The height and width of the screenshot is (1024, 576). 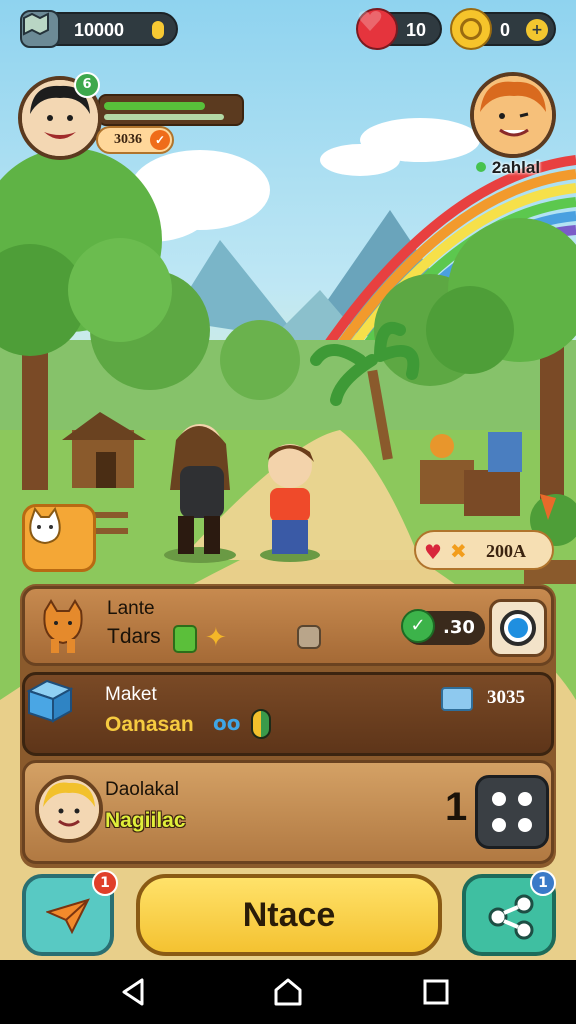 What do you see at coordinates (50, 701) in the screenshot?
I see `cube-icon` at bounding box center [50, 701].